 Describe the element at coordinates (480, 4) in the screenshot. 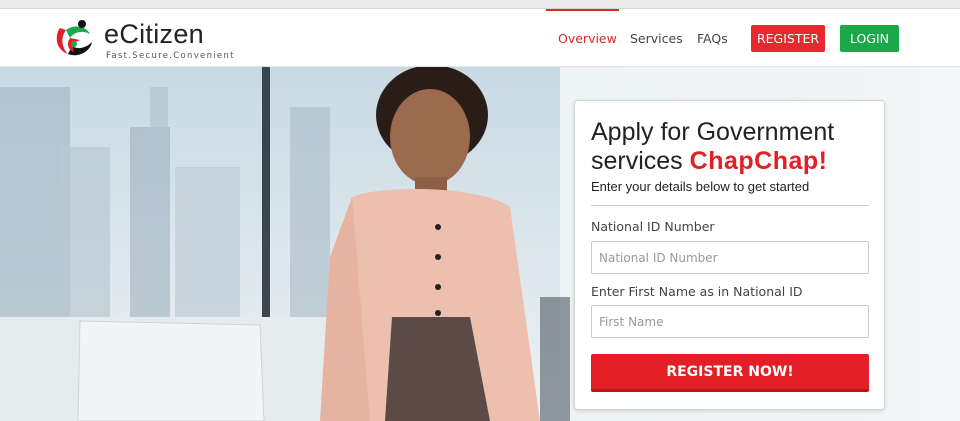

I see `browser-top-strip` at that location.